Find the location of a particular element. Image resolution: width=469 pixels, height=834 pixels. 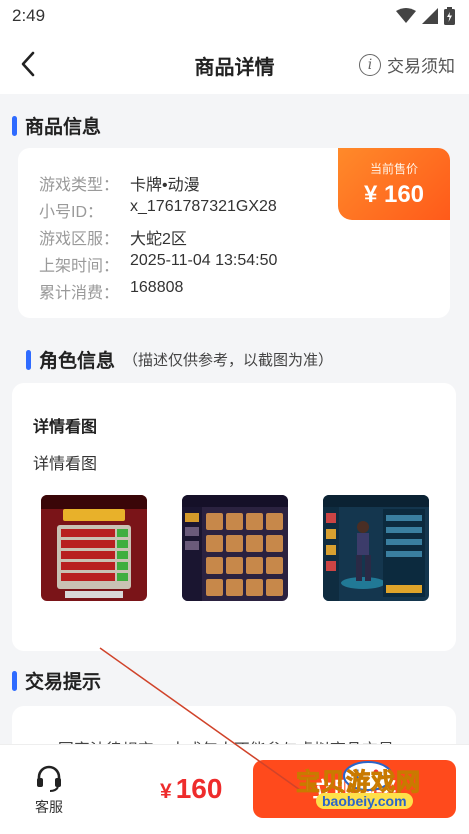

signal-icon is located at coordinates (430, 16).